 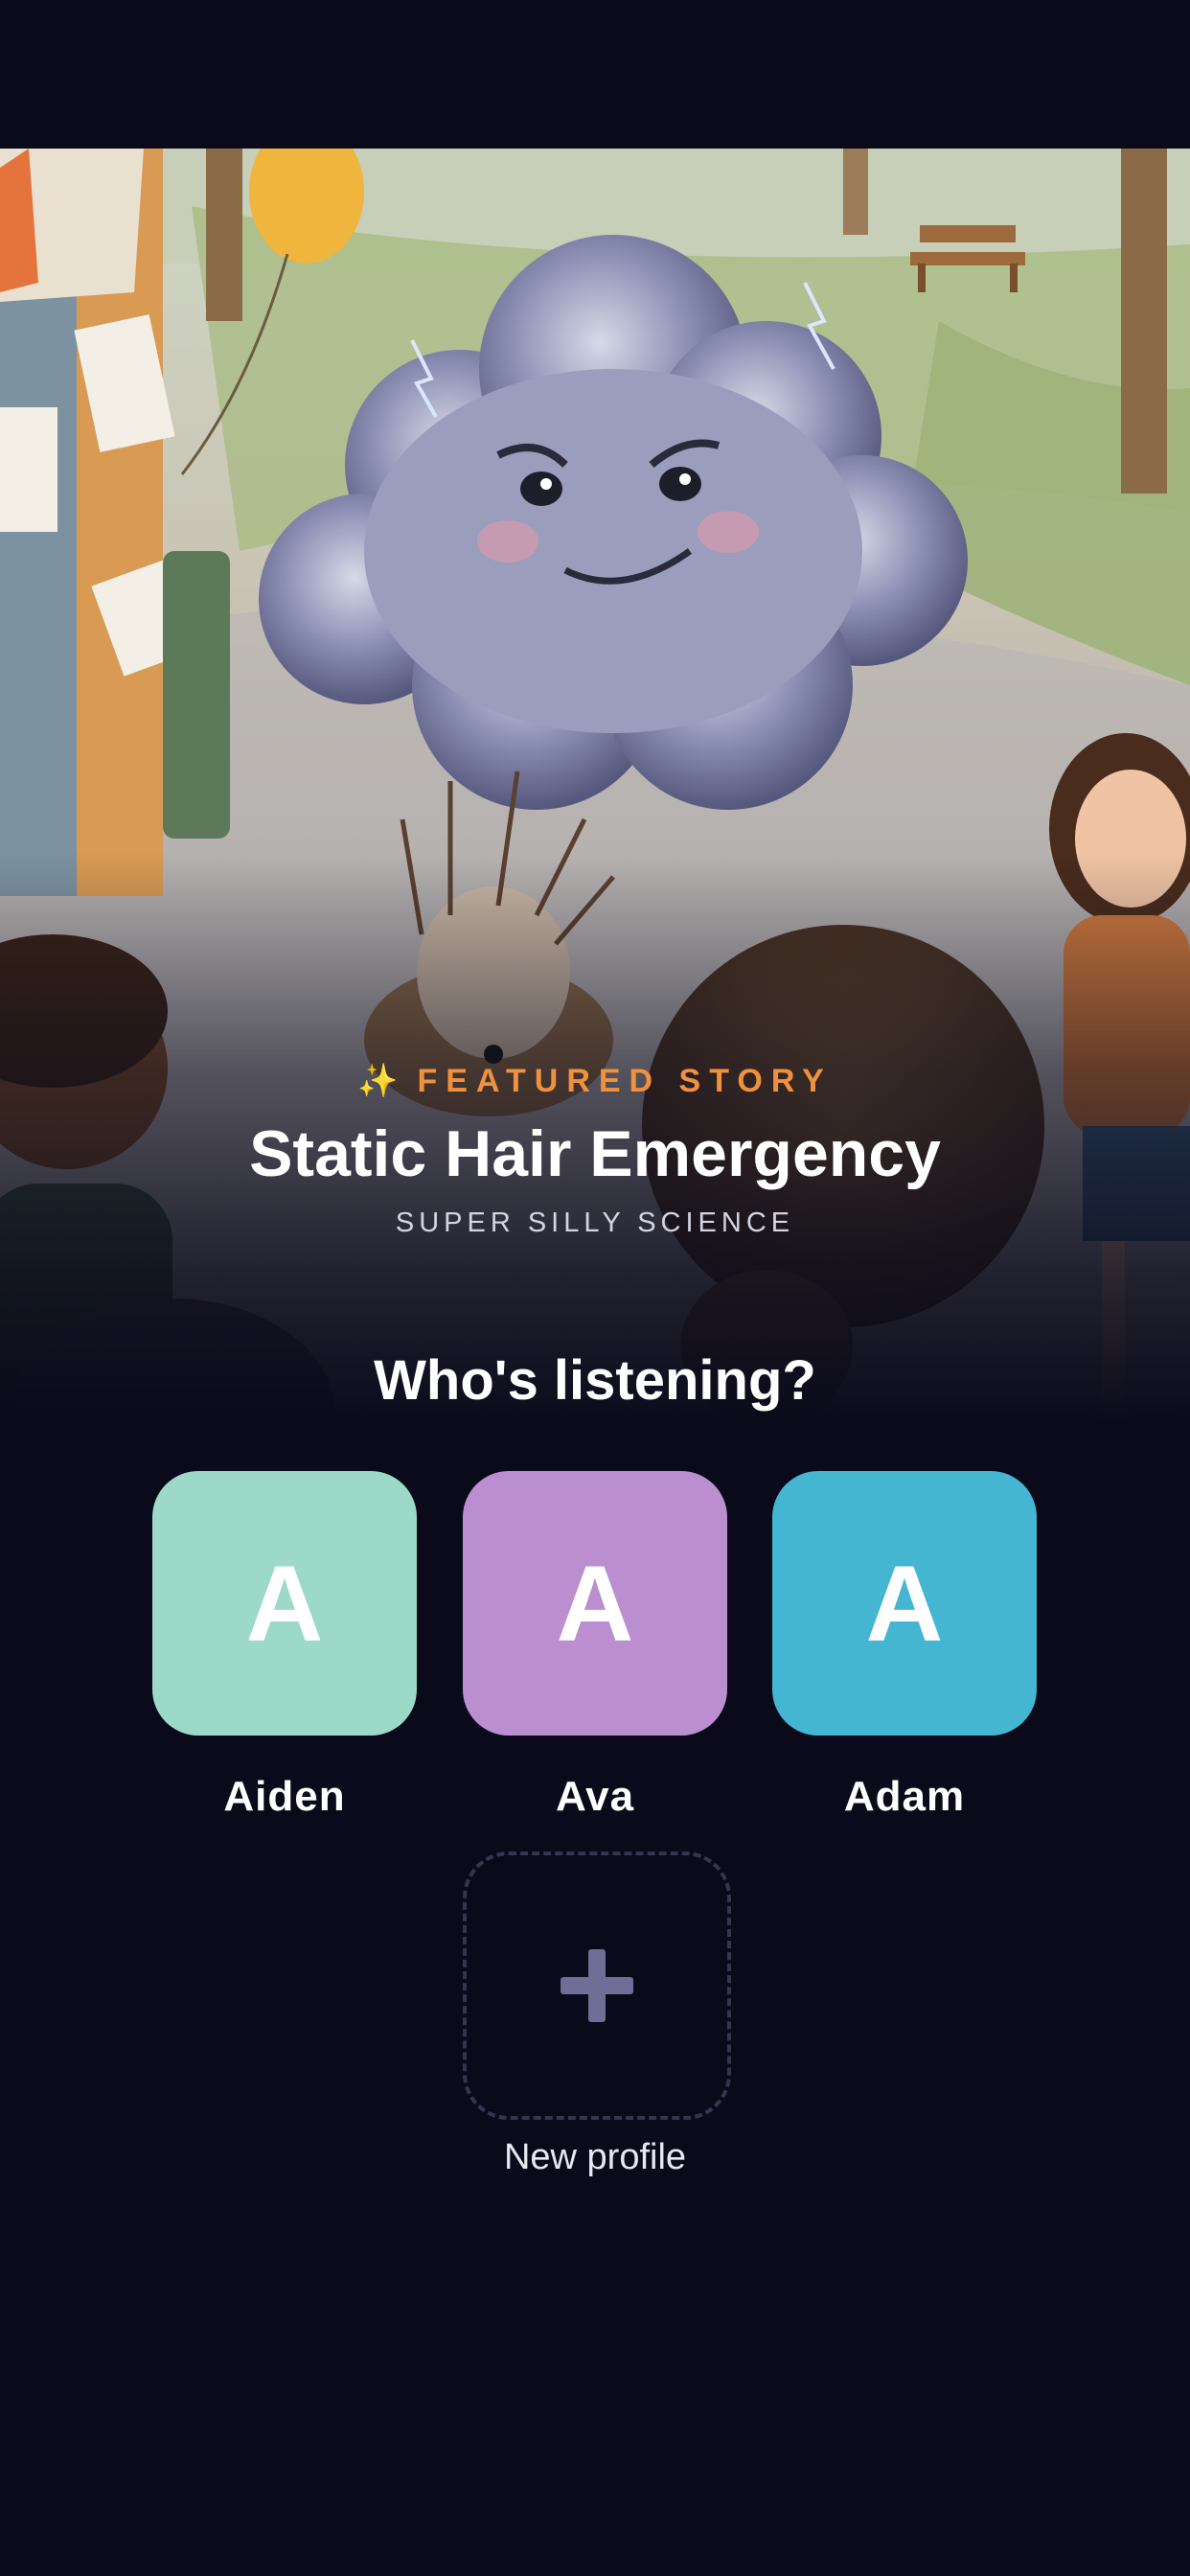 What do you see at coordinates (378, 1081) in the screenshot?
I see `sparkle-icon: ✨` at bounding box center [378, 1081].